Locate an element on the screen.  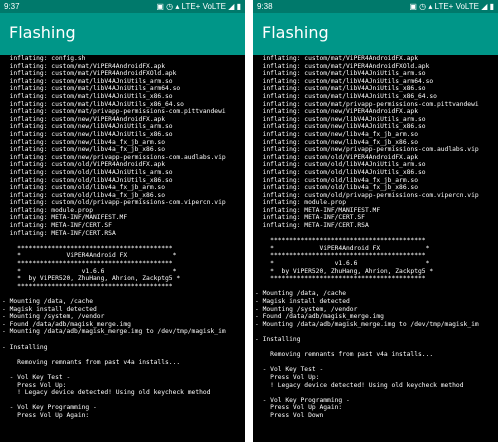
console-line: Press Vol Down is located at coordinates (289, 415).